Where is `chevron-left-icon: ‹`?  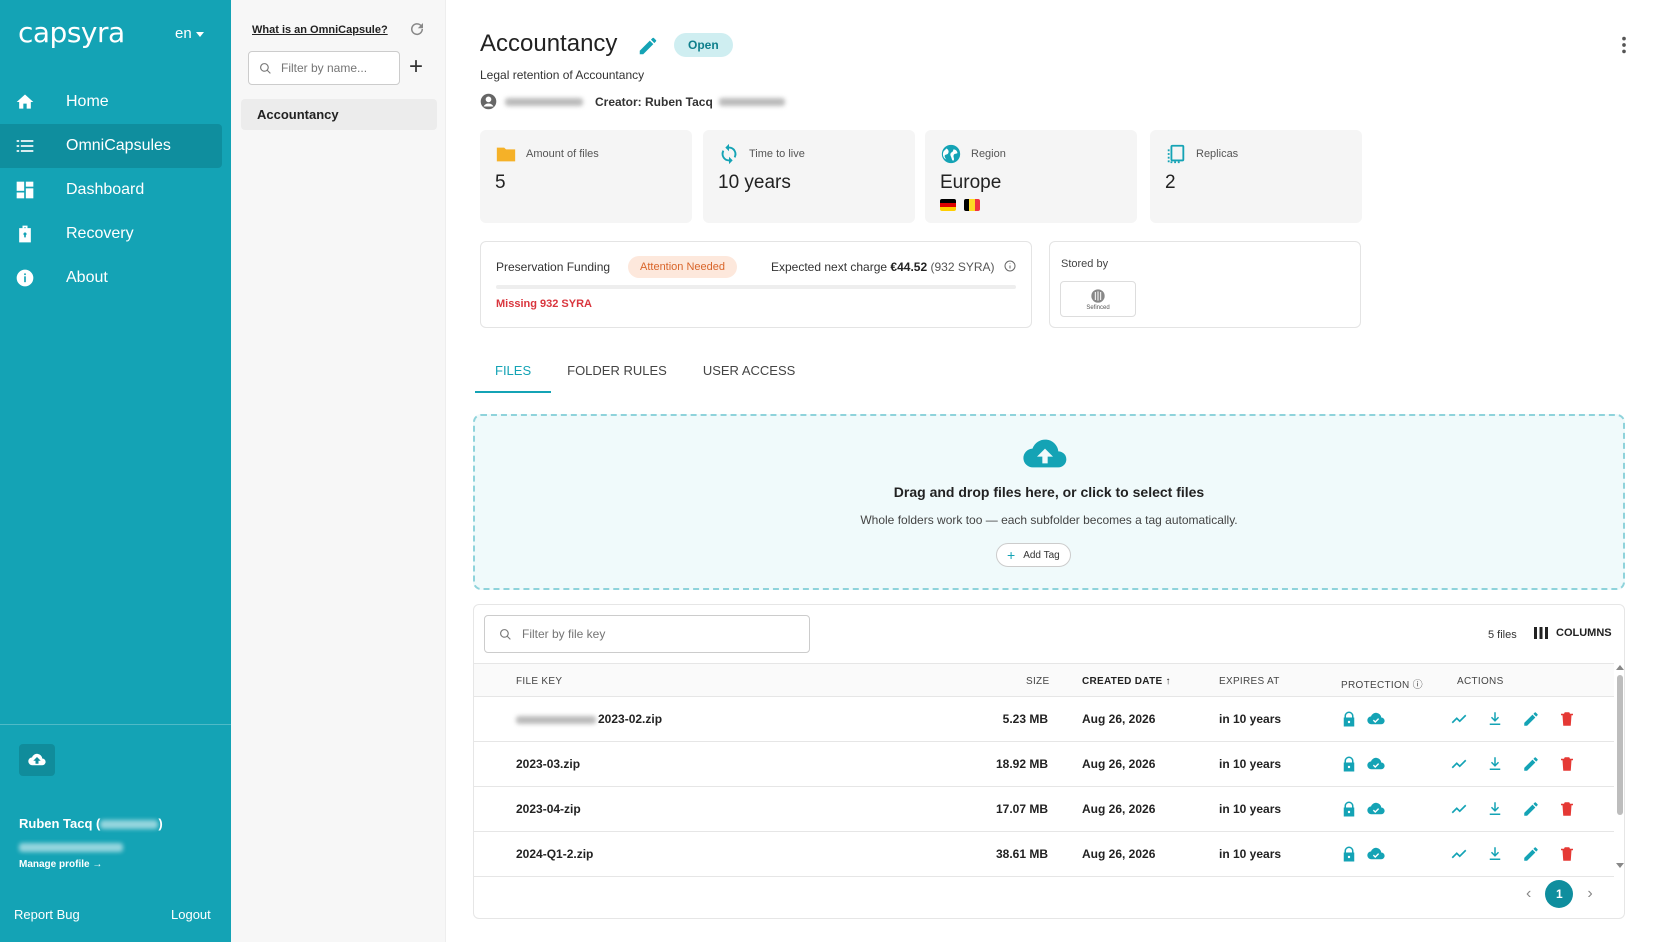 chevron-left-icon: ‹ is located at coordinates (1528, 894).